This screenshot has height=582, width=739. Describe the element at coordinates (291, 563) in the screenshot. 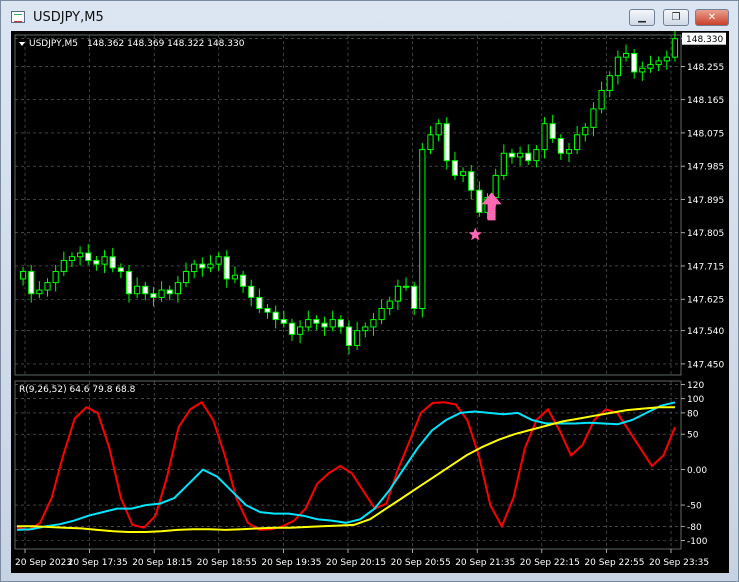

I see `time-tick-label: 20 Sep 19:35` at that location.